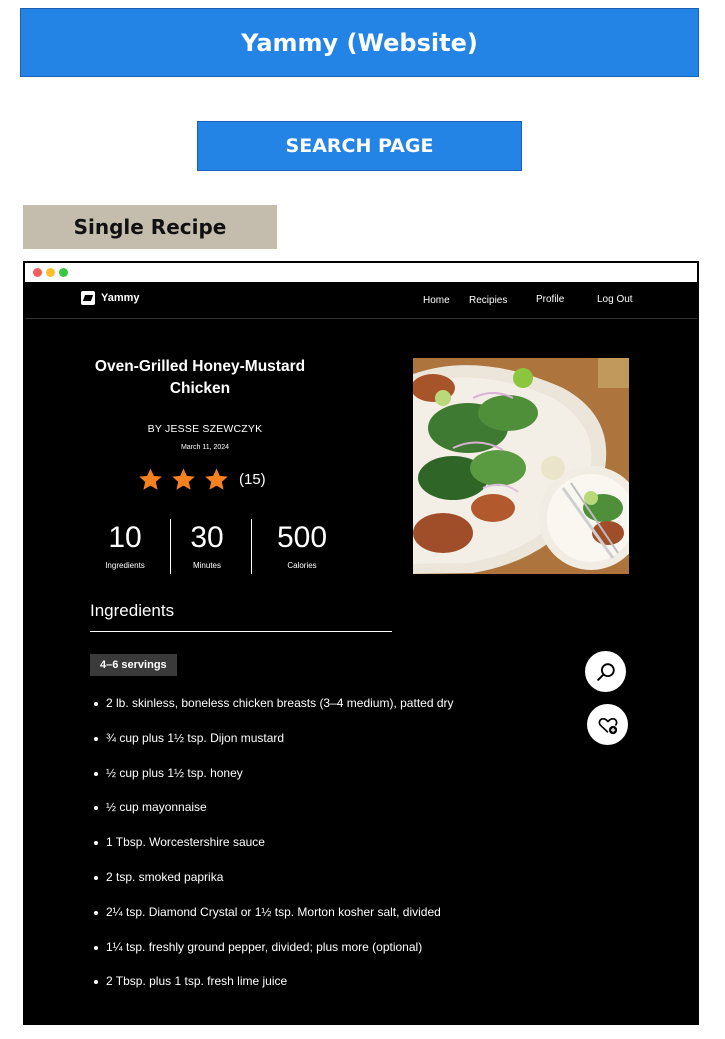  I want to click on add-favorite-button, so click(607, 724).